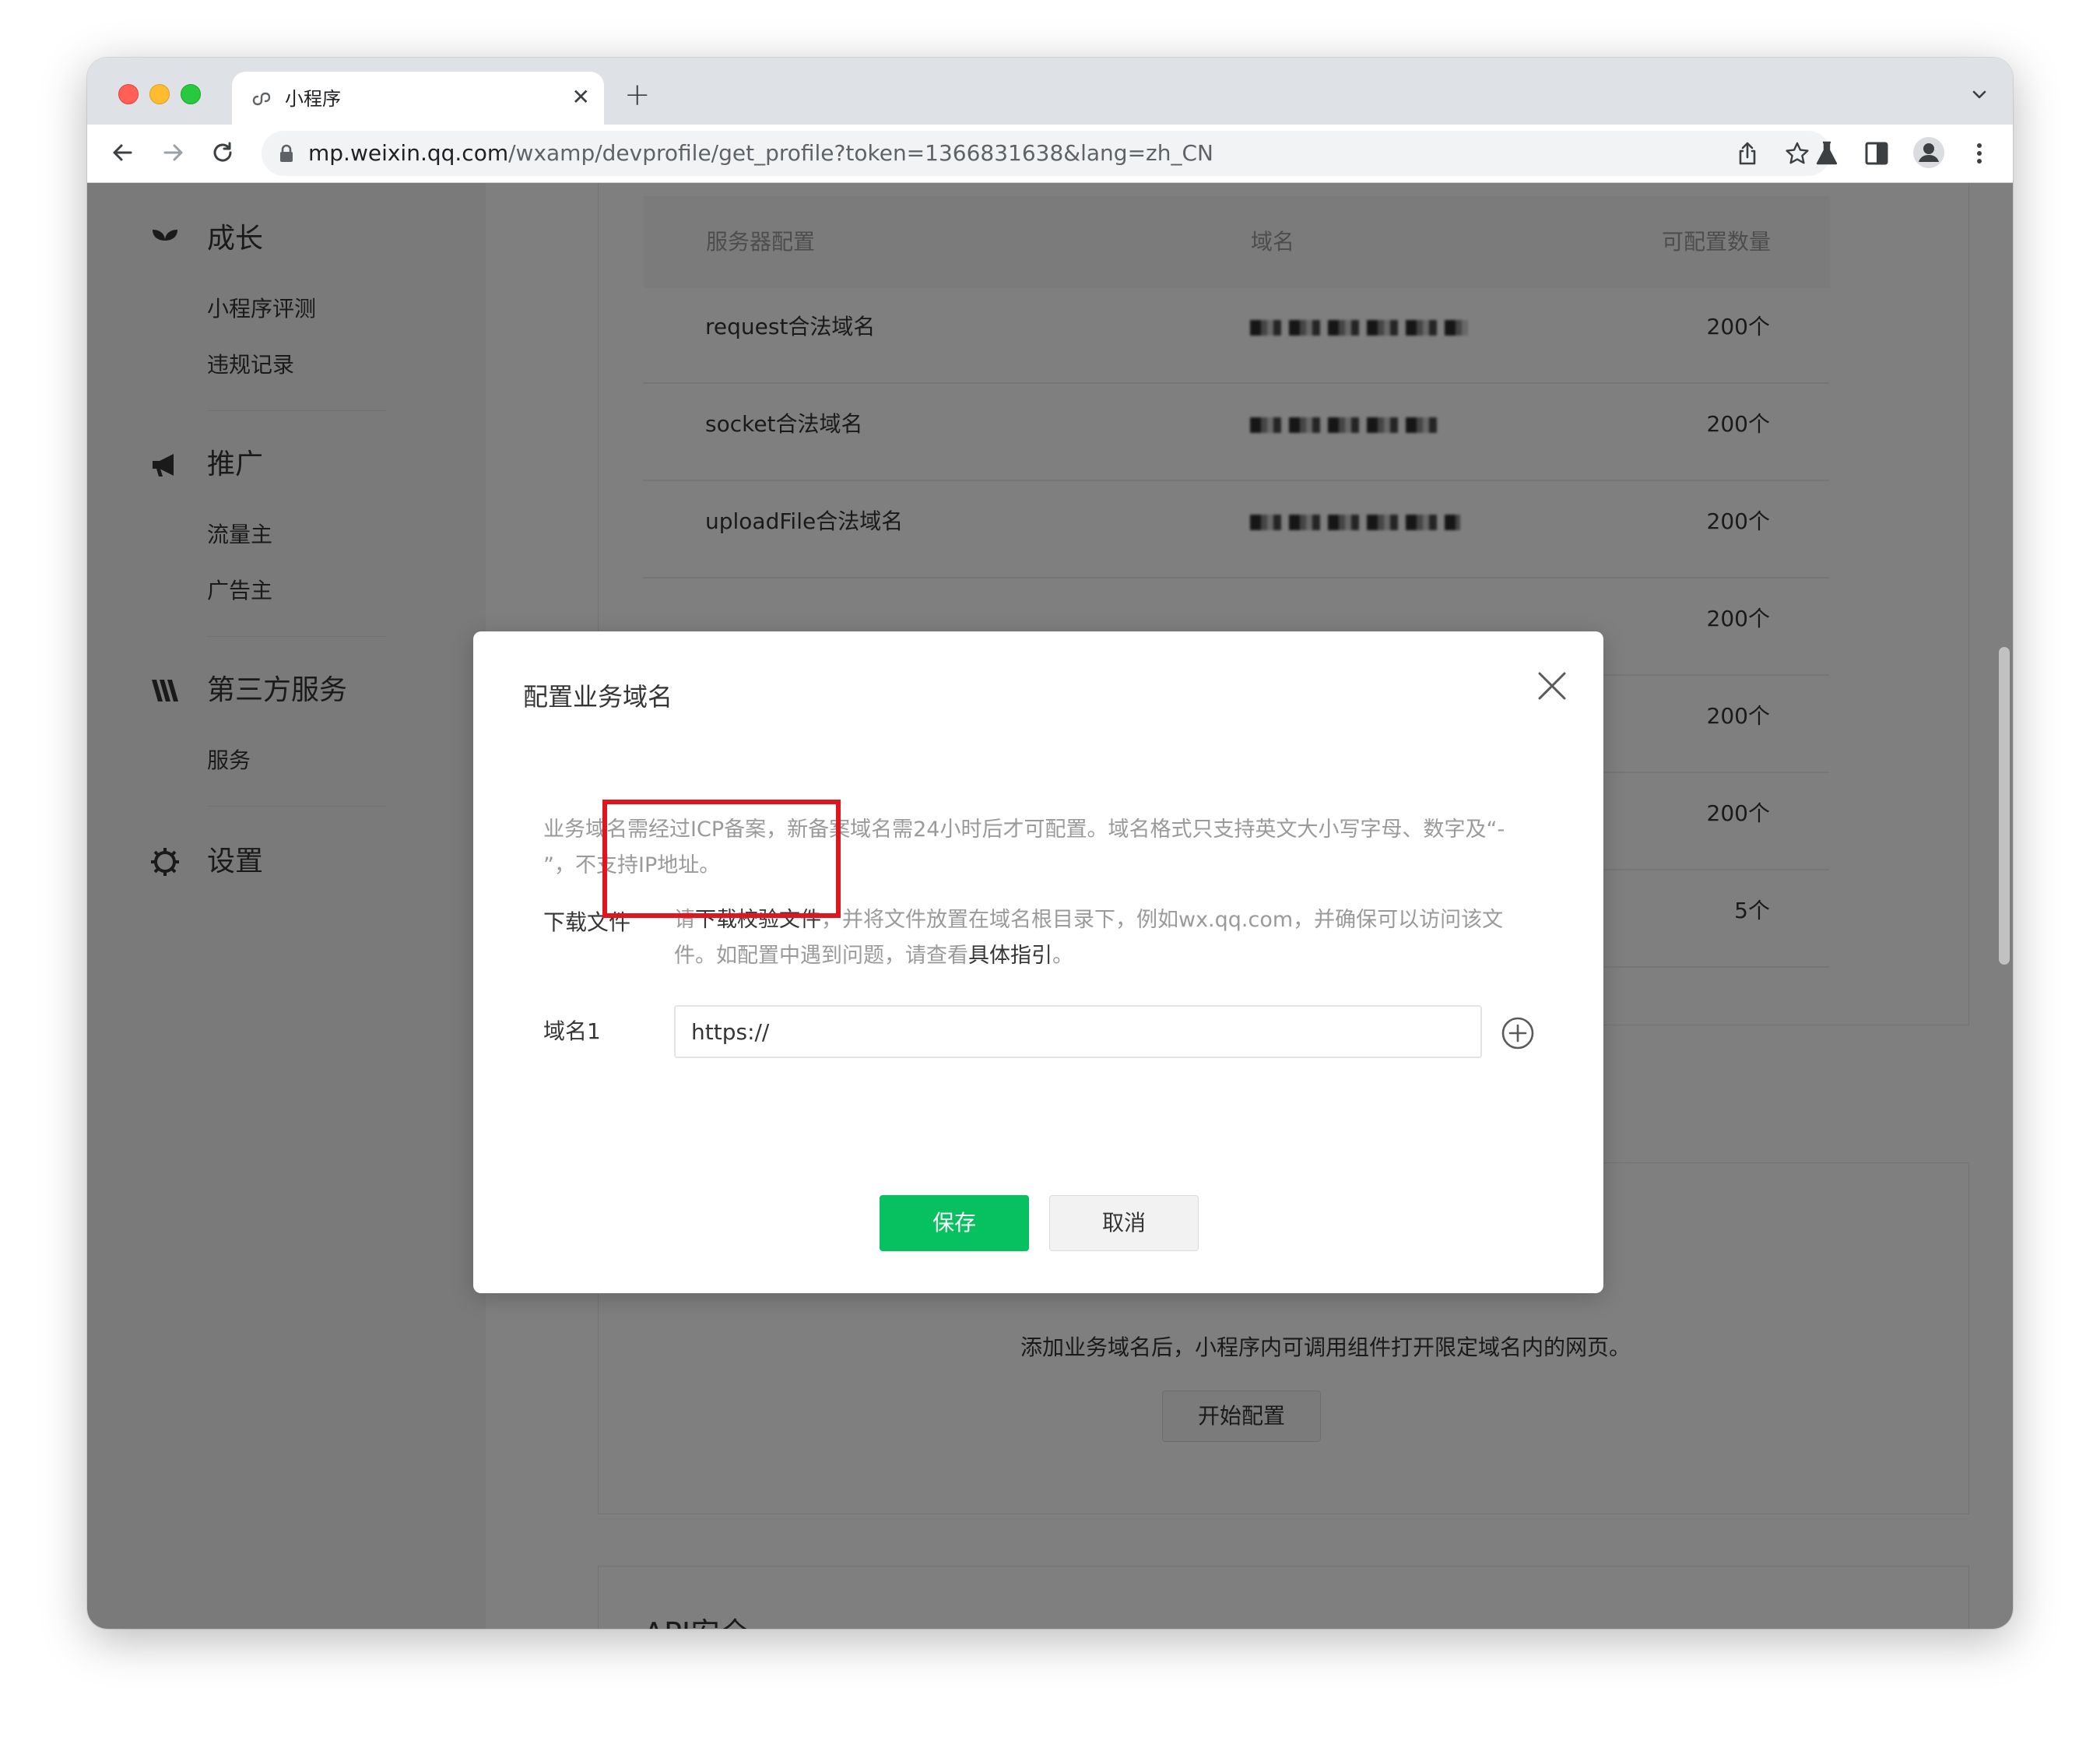 The image size is (2100, 1744). I want to click on annotation-highlight-box, so click(721, 859).